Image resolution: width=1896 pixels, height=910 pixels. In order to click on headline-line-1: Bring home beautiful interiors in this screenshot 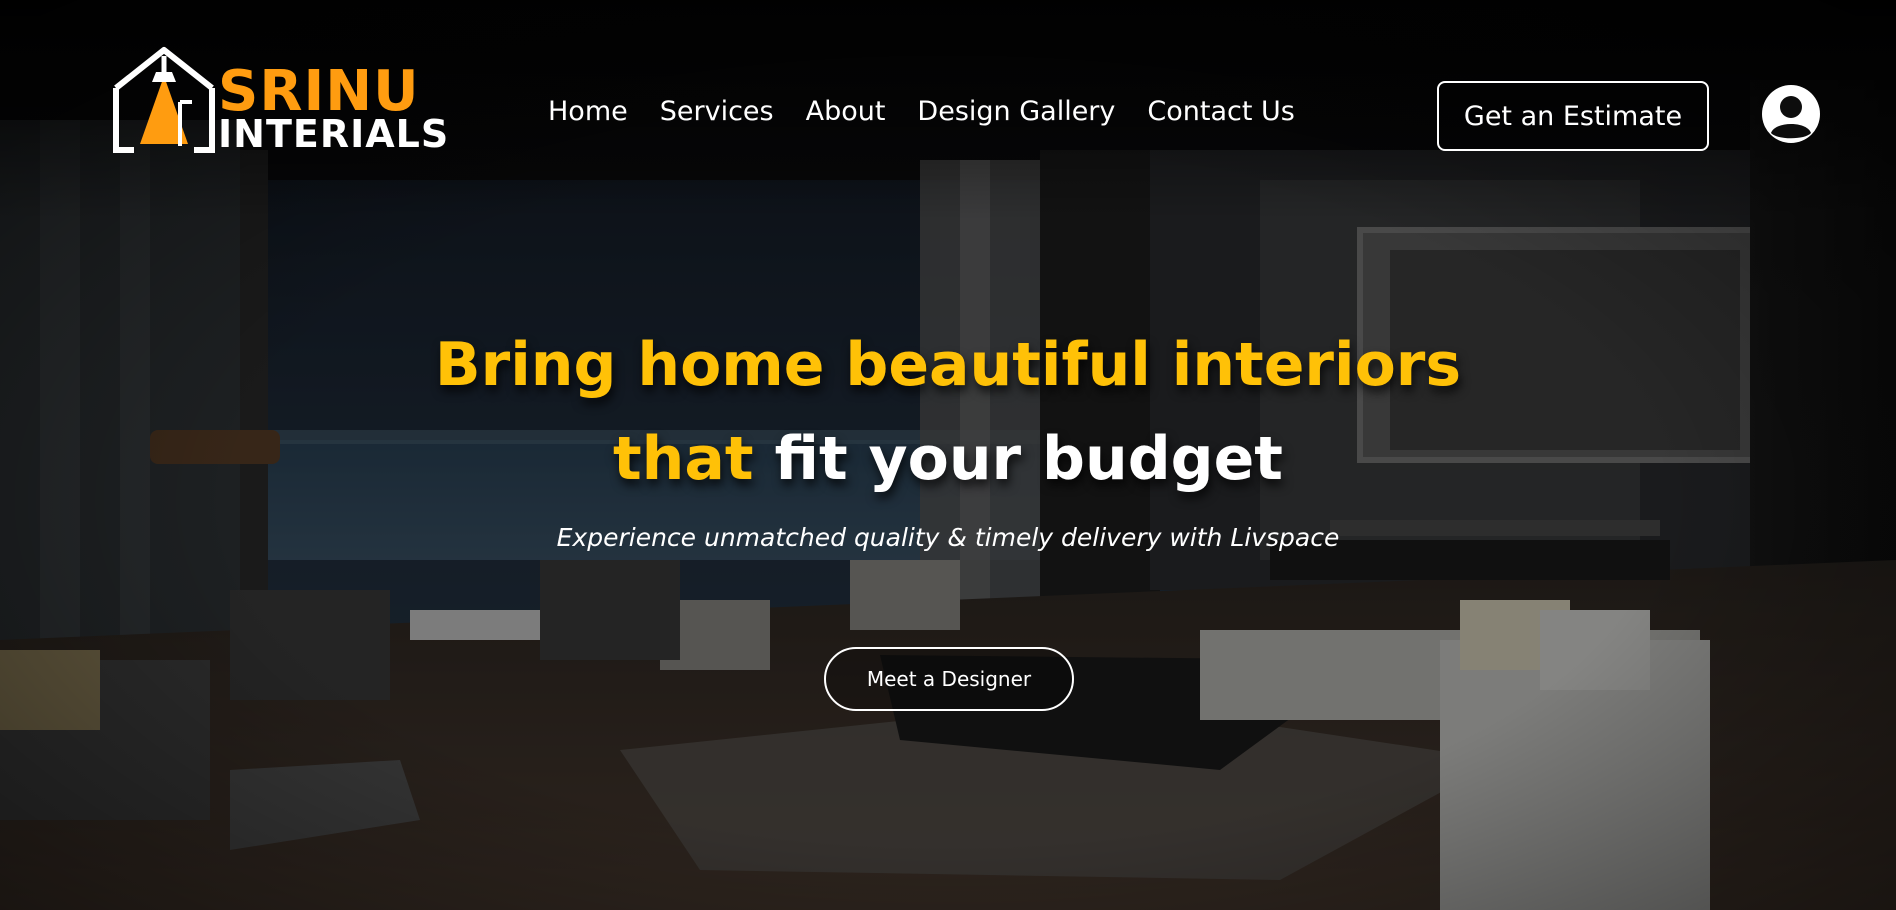, I will do `click(948, 365)`.